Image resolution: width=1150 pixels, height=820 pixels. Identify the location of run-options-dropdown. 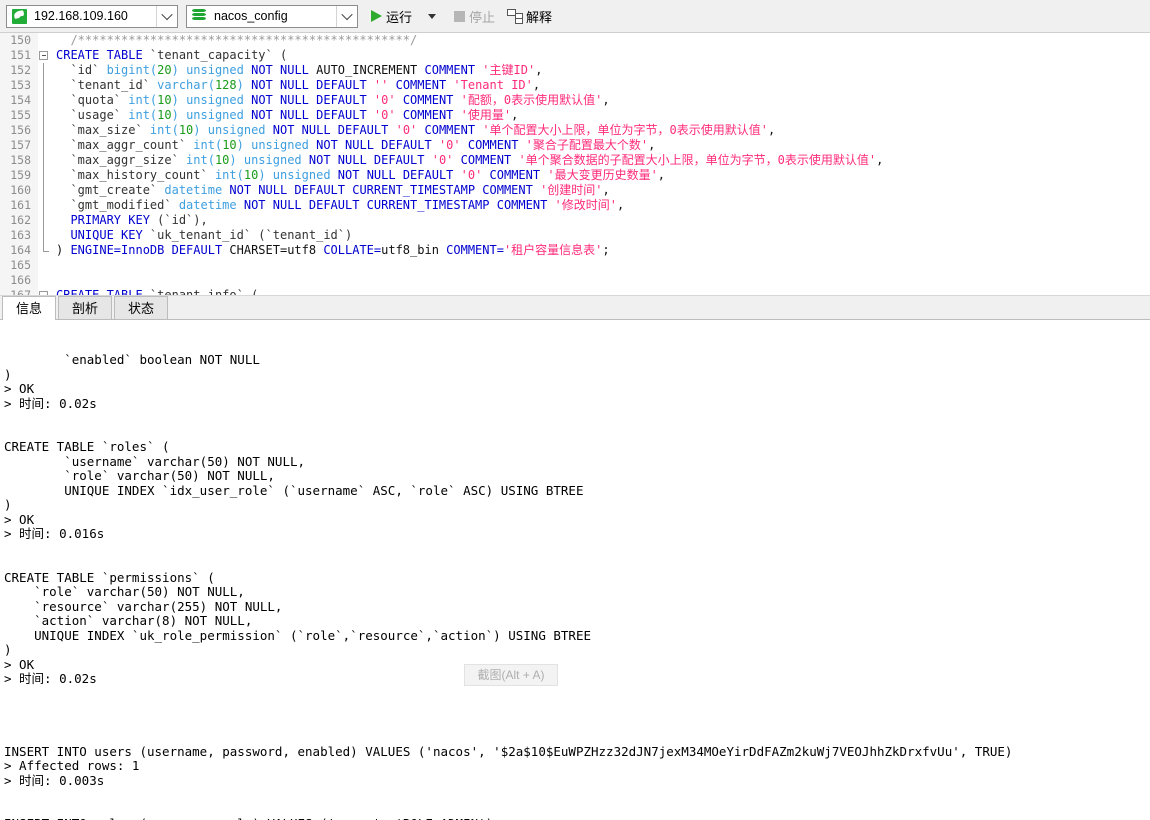
(433, 16).